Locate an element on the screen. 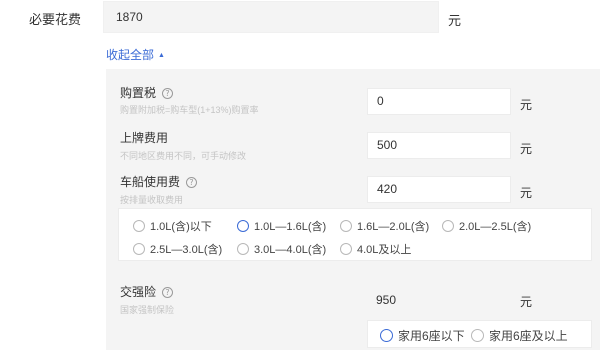  vehicle-tax-unit: 元 is located at coordinates (526, 193).